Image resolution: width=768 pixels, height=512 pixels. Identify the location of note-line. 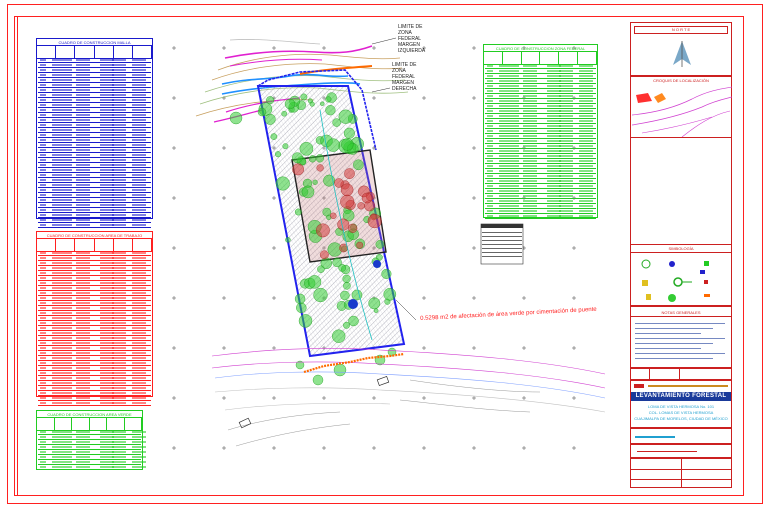
(680, 353).